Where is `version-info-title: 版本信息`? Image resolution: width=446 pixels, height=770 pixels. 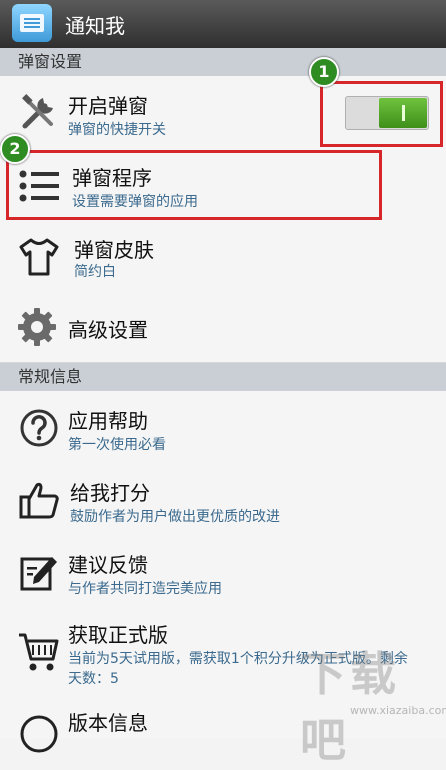 version-info-title: 版本信息 is located at coordinates (108, 723).